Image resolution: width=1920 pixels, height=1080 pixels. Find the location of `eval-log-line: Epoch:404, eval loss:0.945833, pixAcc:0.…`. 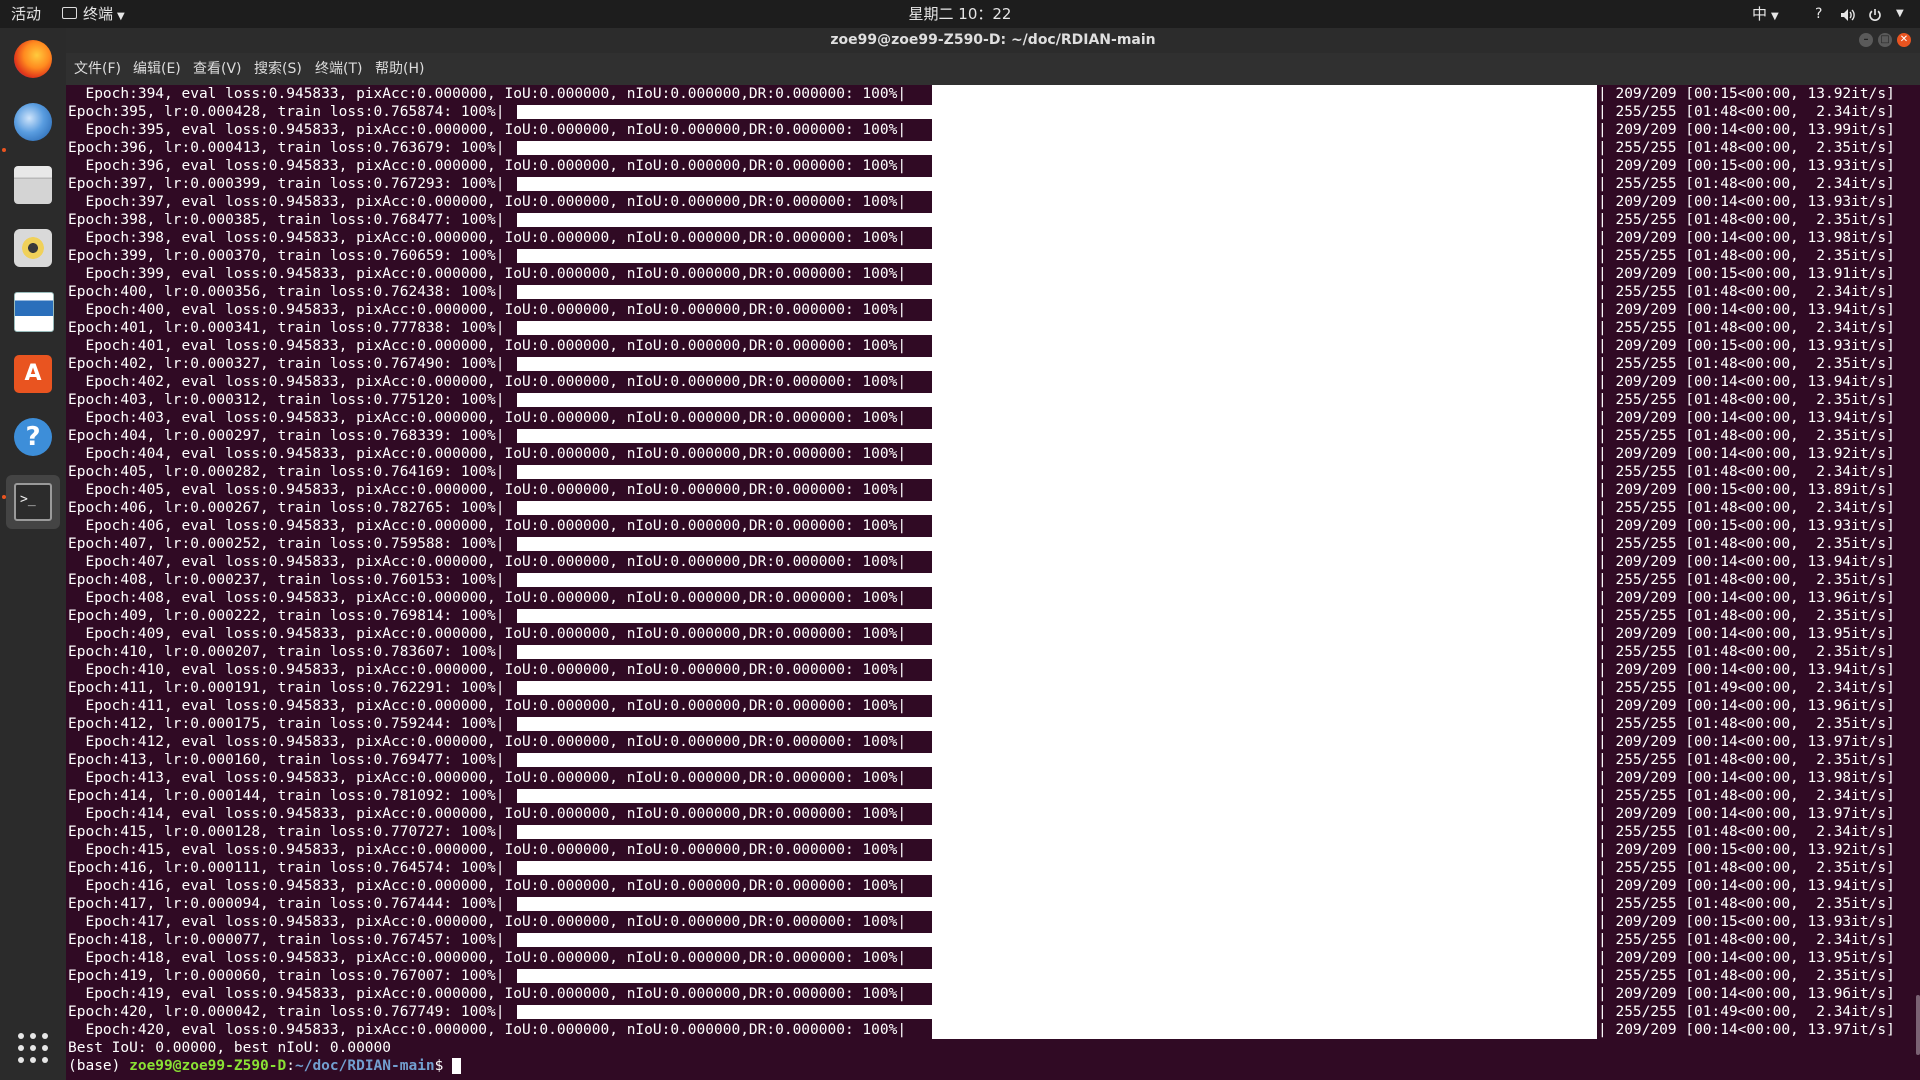

eval-log-line: Epoch:404, eval loss:0.945833, pixAcc:0.… is located at coordinates (991, 454).